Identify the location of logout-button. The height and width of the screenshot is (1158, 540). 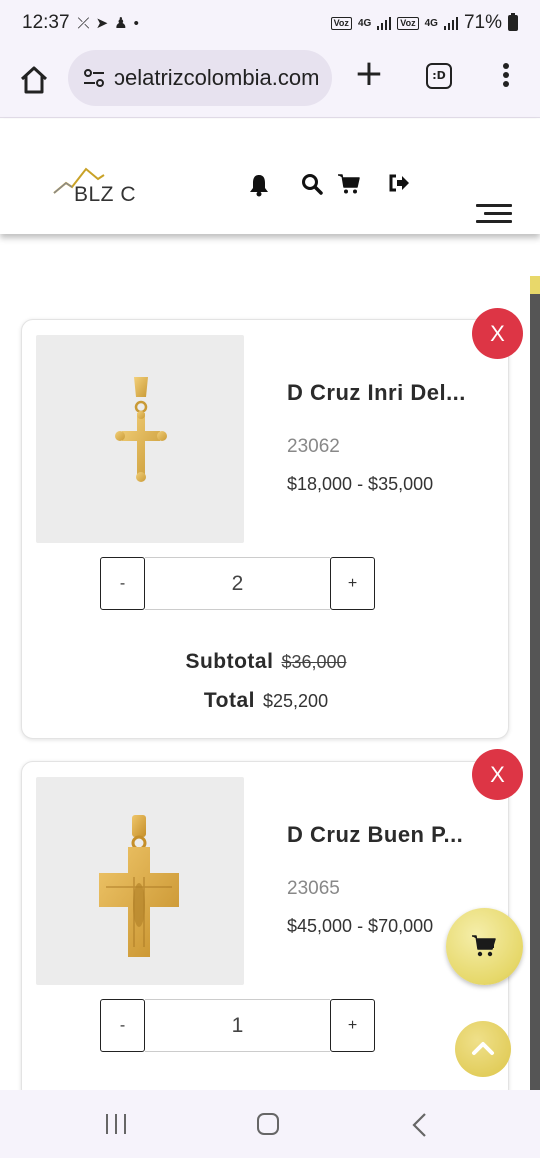
(399, 183).